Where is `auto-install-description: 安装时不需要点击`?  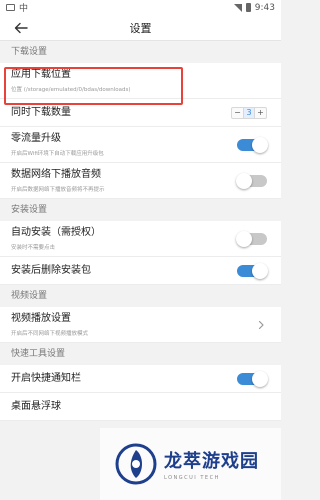 auto-install-description: 安装时不需要点击 is located at coordinates (33, 248).